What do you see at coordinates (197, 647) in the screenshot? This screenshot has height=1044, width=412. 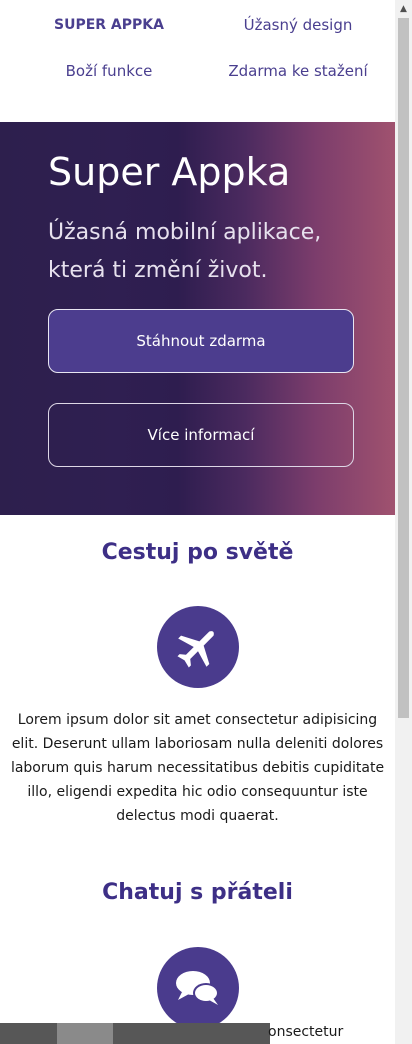 I see `airplane-icon` at bounding box center [197, 647].